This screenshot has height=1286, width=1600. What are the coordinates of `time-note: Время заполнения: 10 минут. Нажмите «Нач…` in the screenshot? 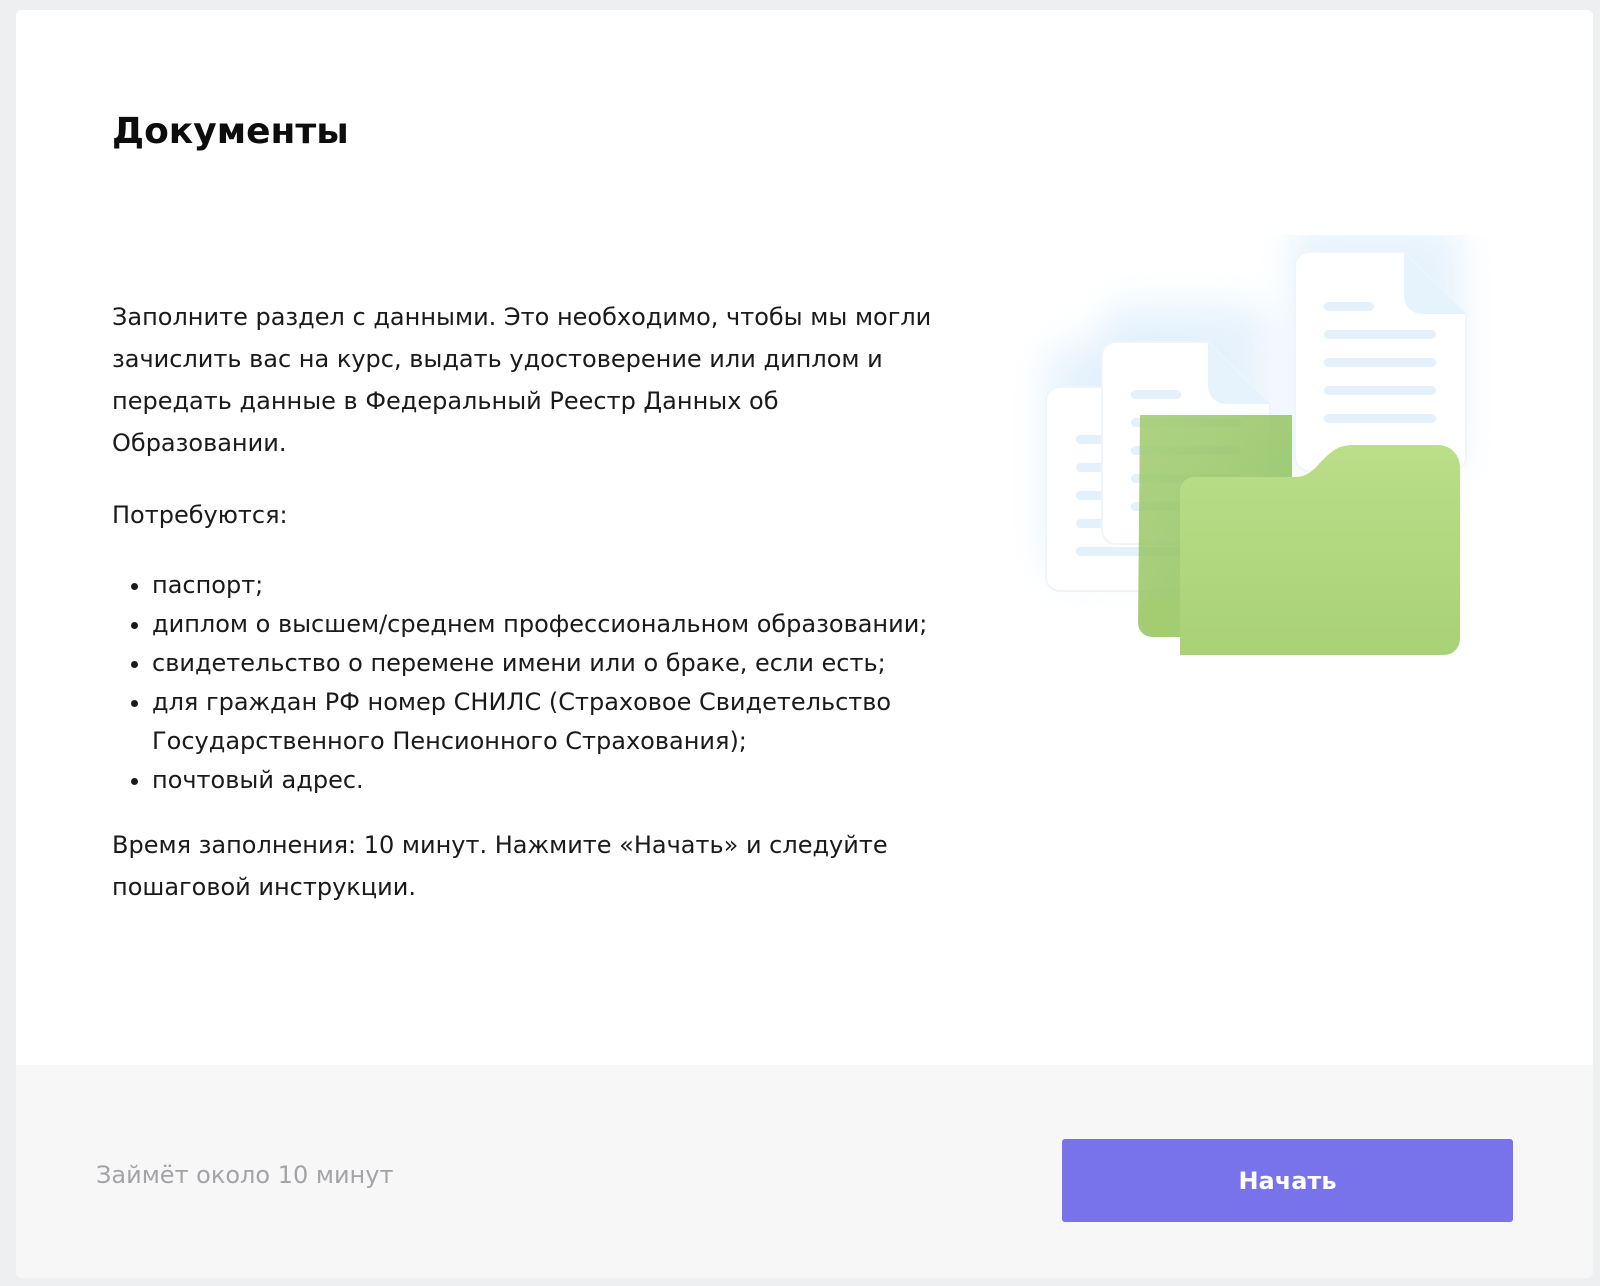 It's located at (500, 866).